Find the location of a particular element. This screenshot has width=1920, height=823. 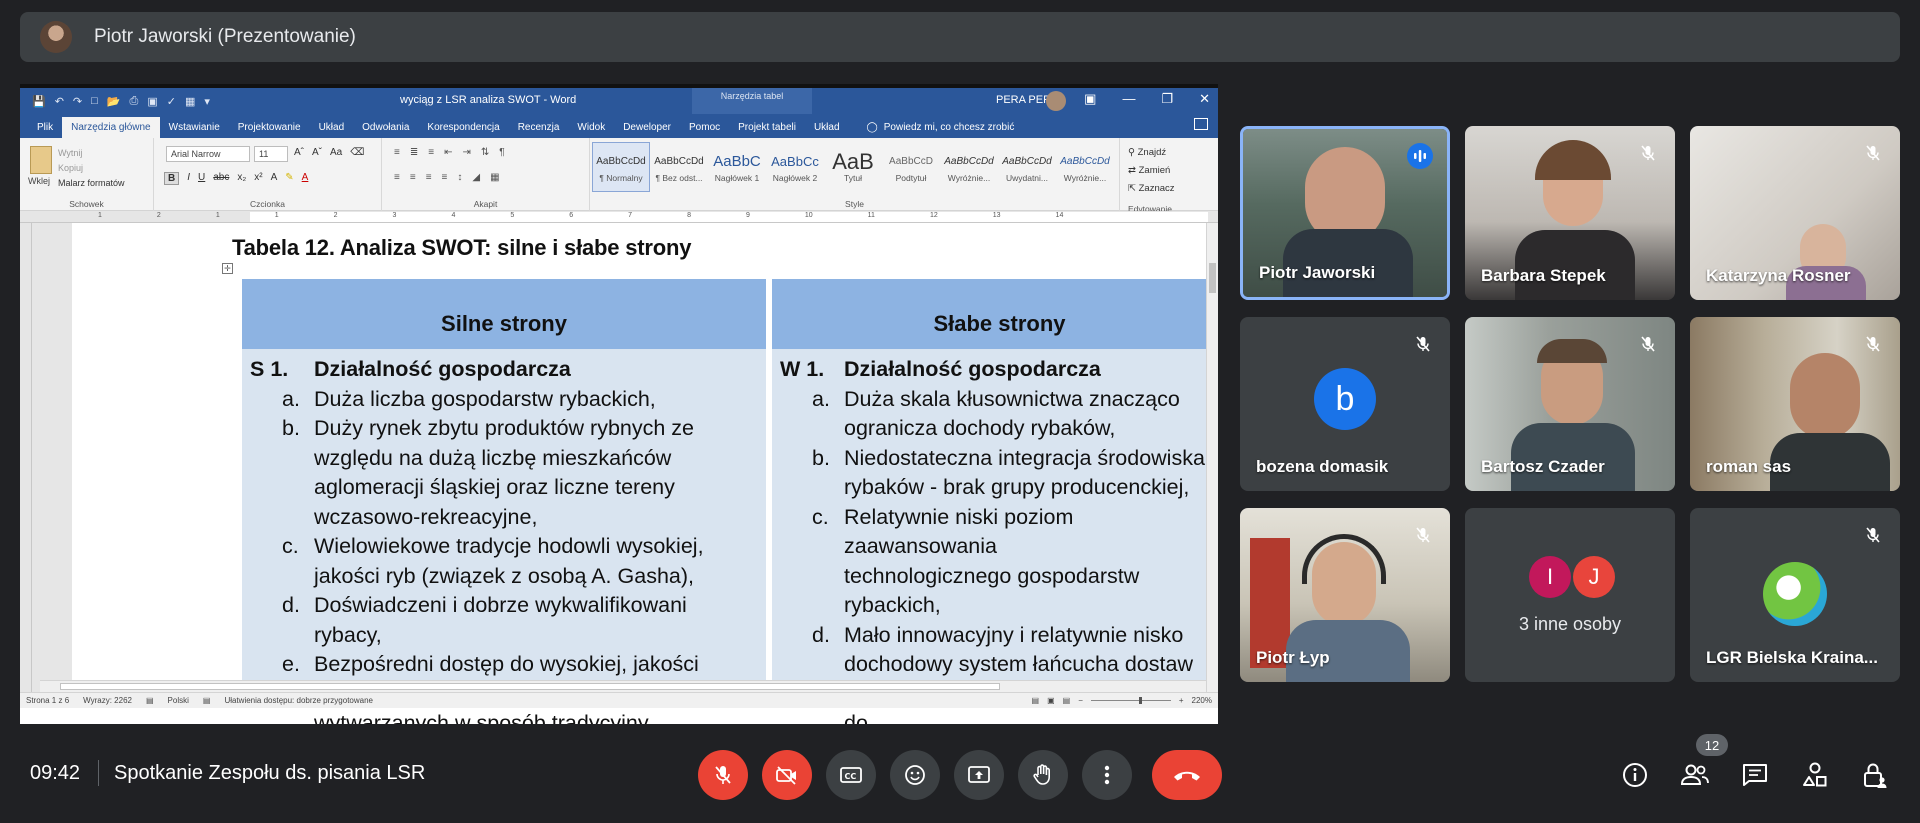

tab-layout: Układ is located at coordinates (332, 130).